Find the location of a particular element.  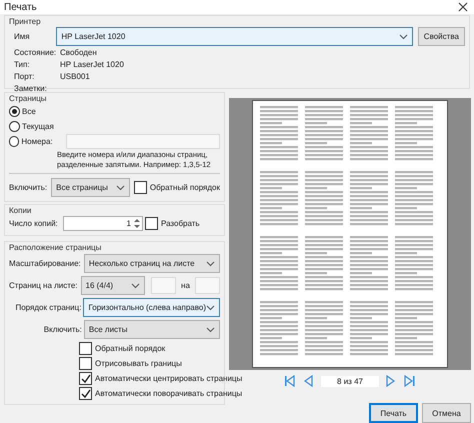

spinner-arrows-icon is located at coordinates (137, 223).